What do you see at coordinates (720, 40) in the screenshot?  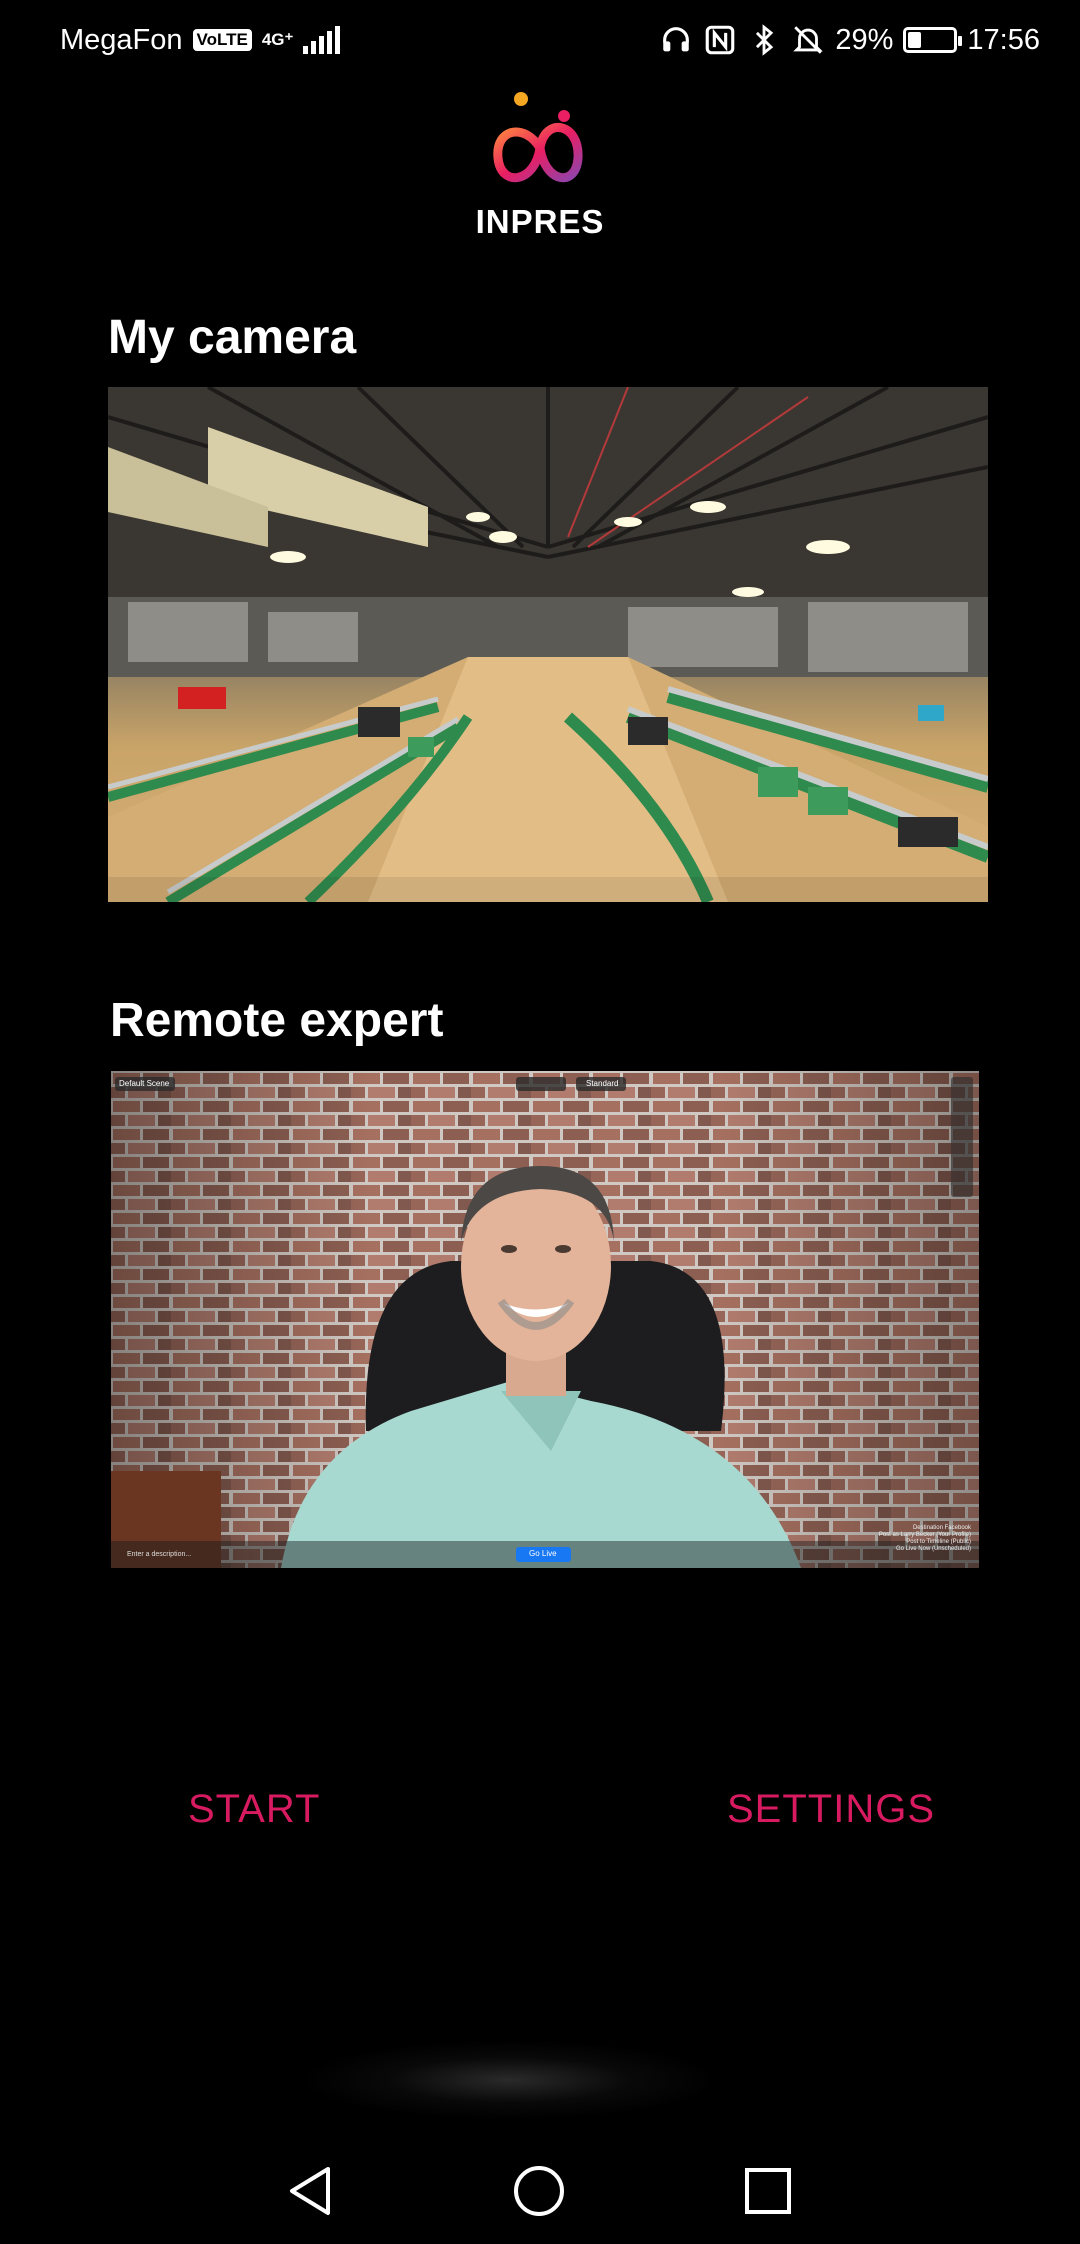 I see `nfc-icon` at bounding box center [720, 40].